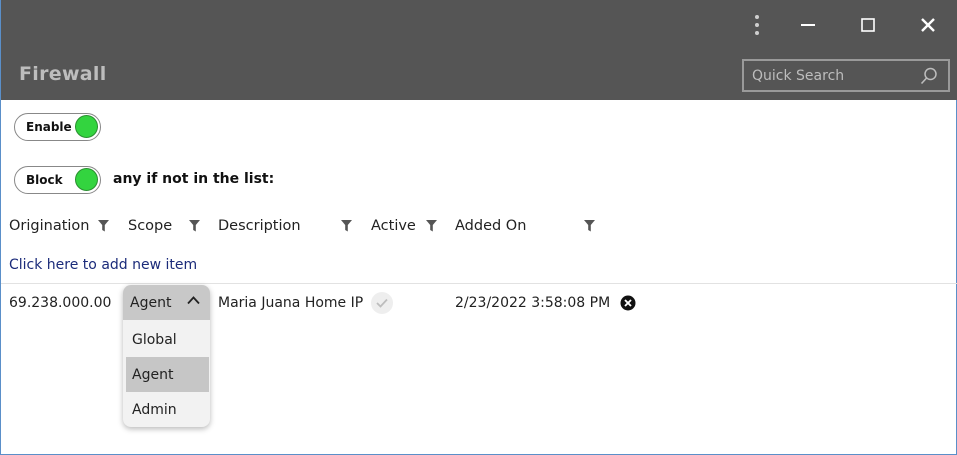 This screenshot has height=455, width=957. Describe the element at coordinates (44, 180) in the screenshot. I see `block-toggle-label: Block` at that location.